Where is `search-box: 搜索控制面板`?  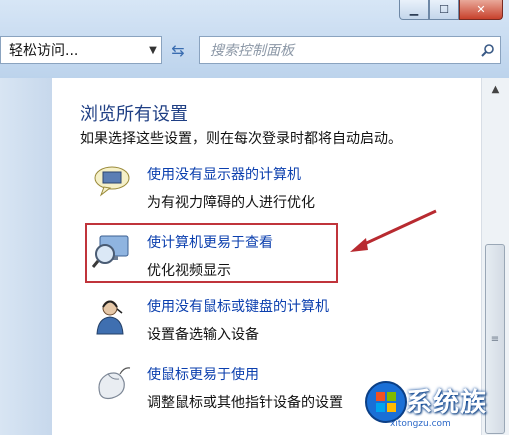 search-box: 搜索控制面板 is located at coordinates (350, 50).